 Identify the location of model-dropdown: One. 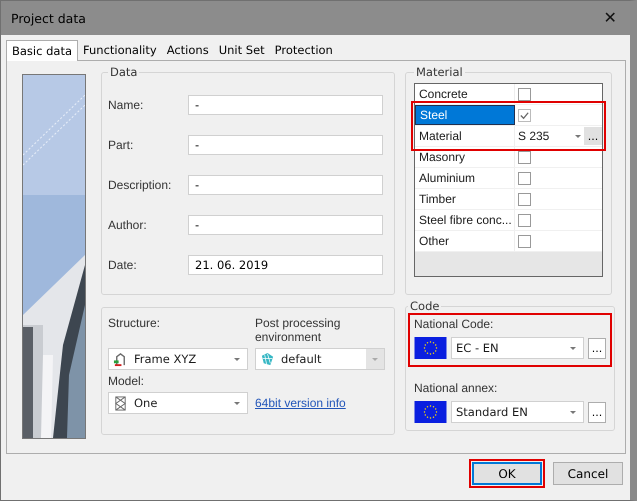
(178, 403).